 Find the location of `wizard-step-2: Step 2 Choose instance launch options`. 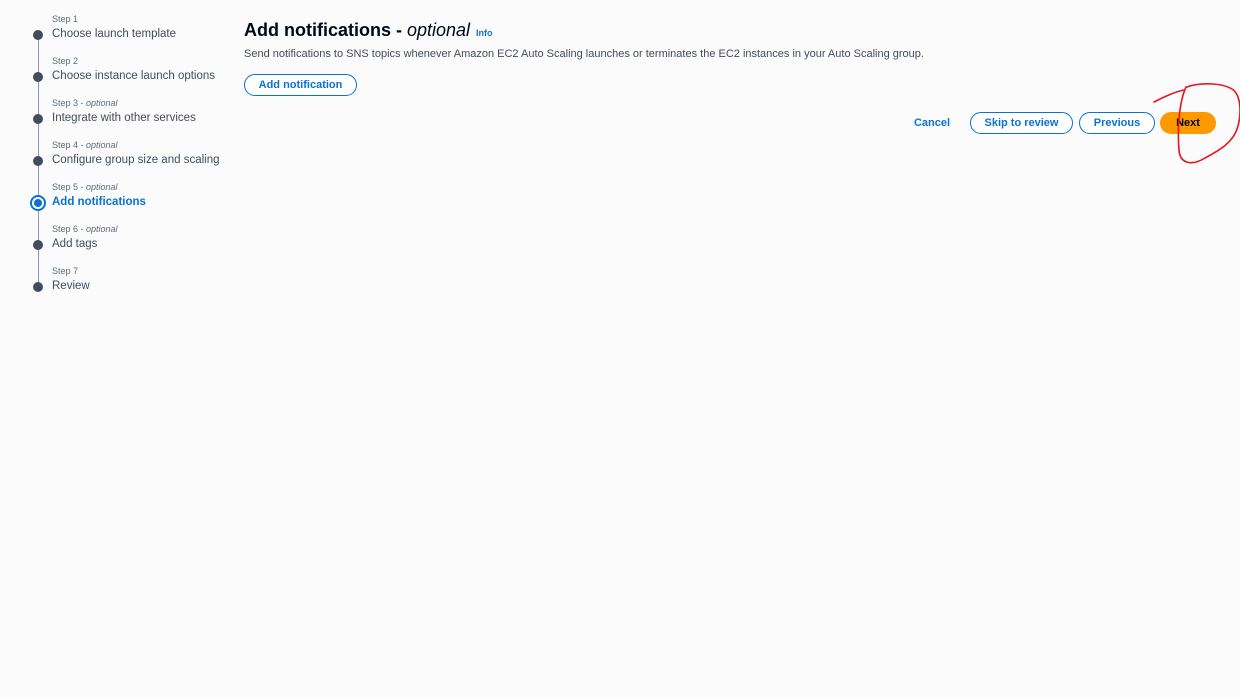

wizard-step-2: Step 2 Choose instance launch options is located at coordinates (130, 80).